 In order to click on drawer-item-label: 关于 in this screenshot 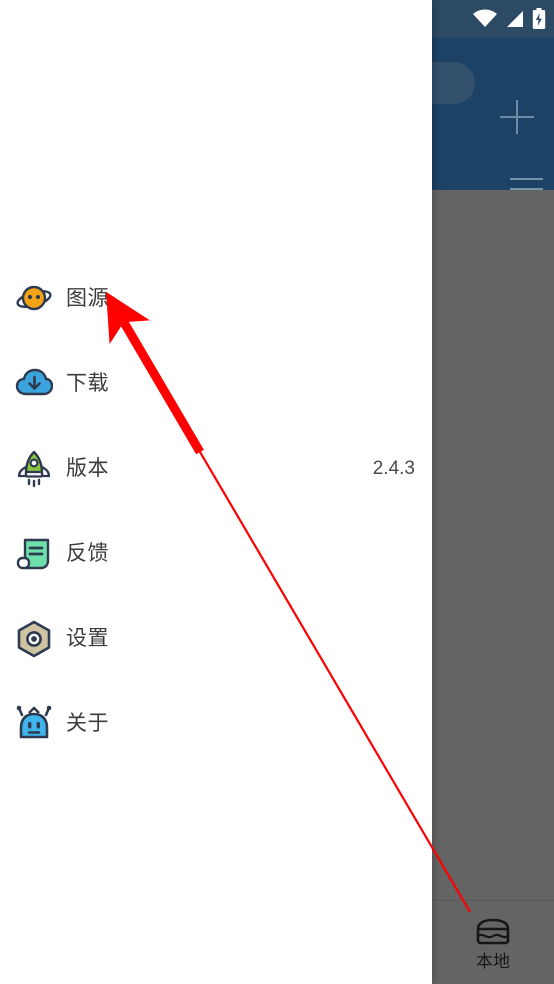, I will do `click(87, 723)`.